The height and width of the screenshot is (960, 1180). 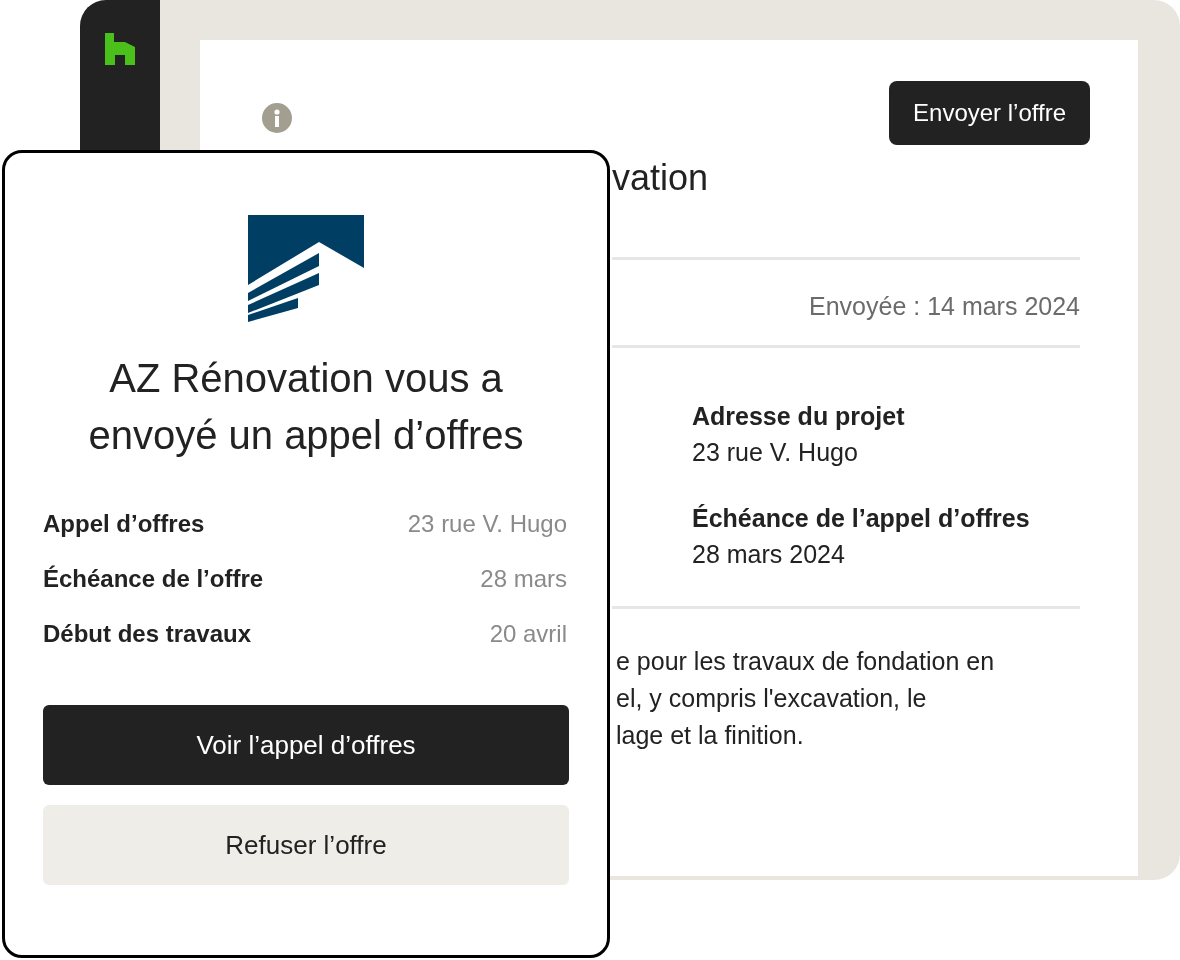 I want to click on info-icon, so click(x=277, y=118).